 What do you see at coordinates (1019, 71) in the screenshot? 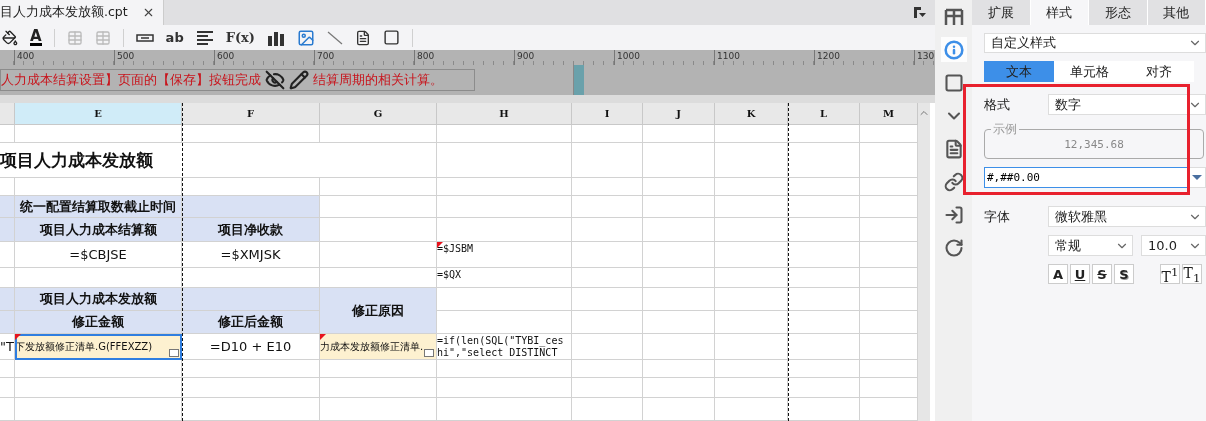
I see `sub-tab: 文本` at bounding box center [1019, 71].